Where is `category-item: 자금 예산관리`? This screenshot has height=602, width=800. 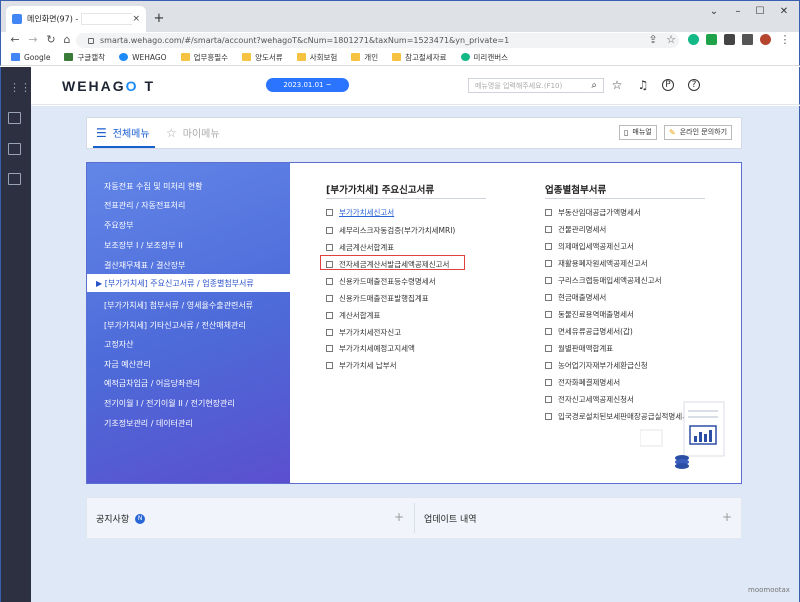
category-item: 자금 예산관리 is located at coordinates (127, 364).